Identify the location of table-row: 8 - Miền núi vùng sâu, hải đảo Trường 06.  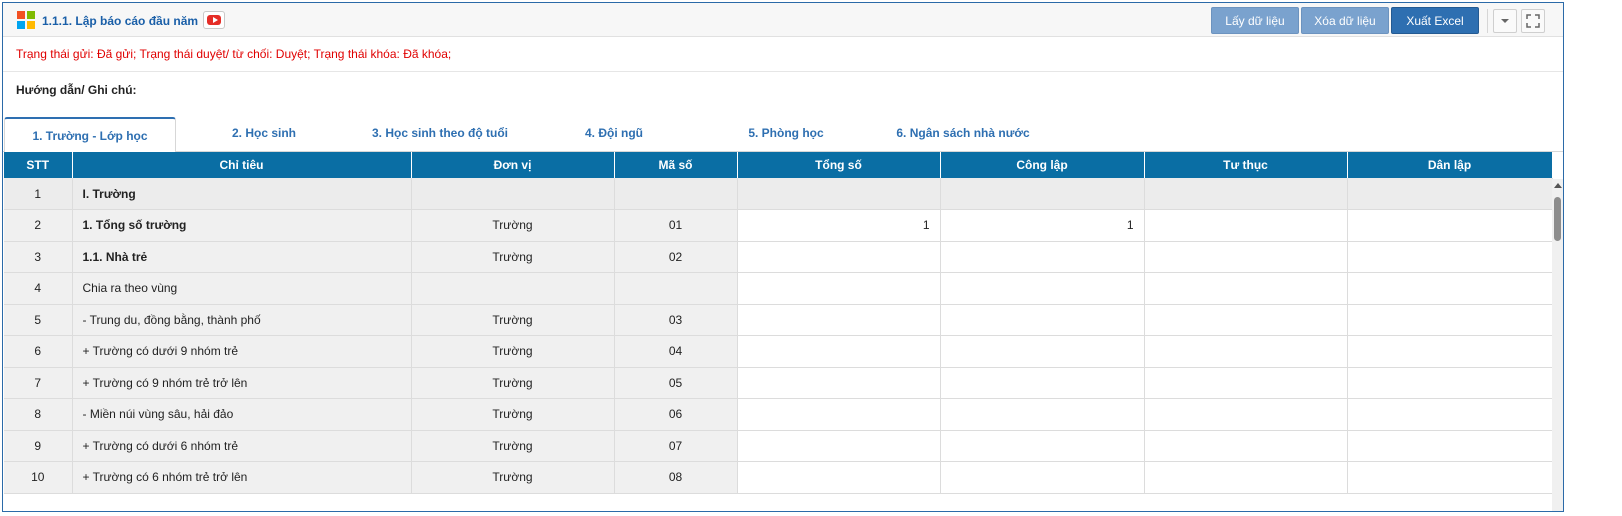
(778, 414).